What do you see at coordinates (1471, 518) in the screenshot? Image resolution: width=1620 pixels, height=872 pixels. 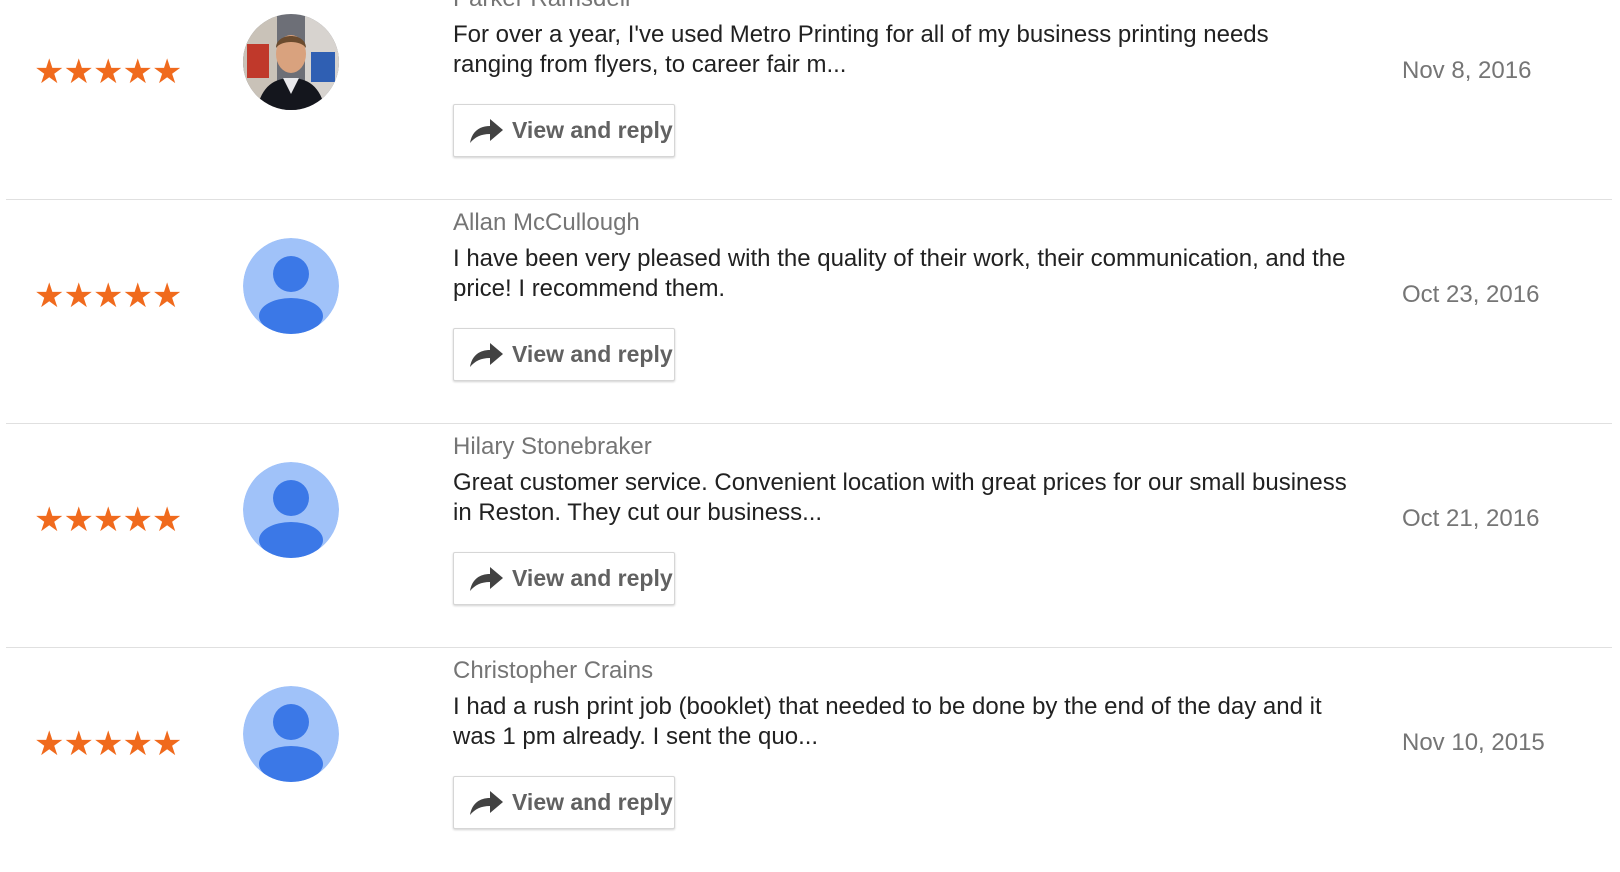 I see `review-date: Oct 21, 2016` at bounding box center [1471, 518].